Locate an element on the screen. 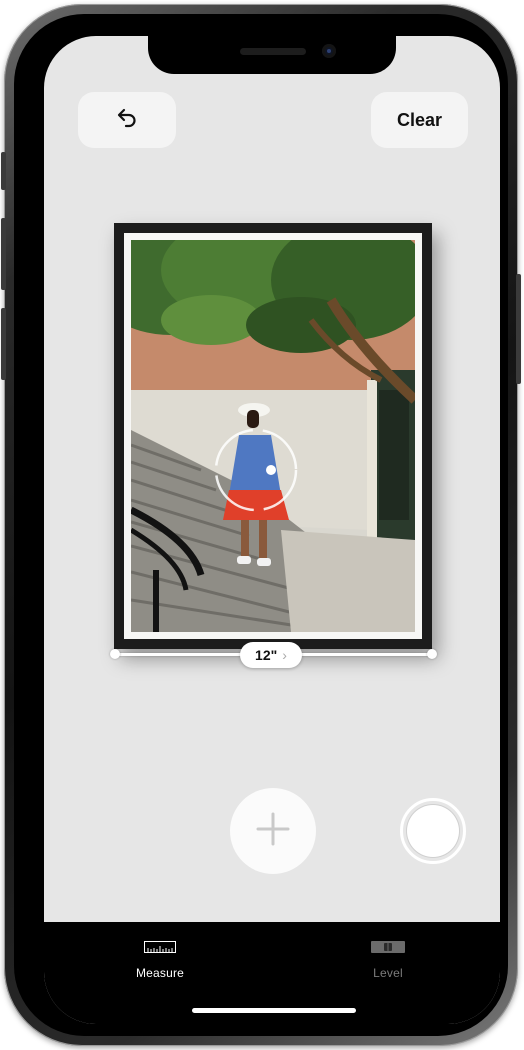 This screenshot has height=1050, width=524. shutter-icon is located at coordinates (433, 831).